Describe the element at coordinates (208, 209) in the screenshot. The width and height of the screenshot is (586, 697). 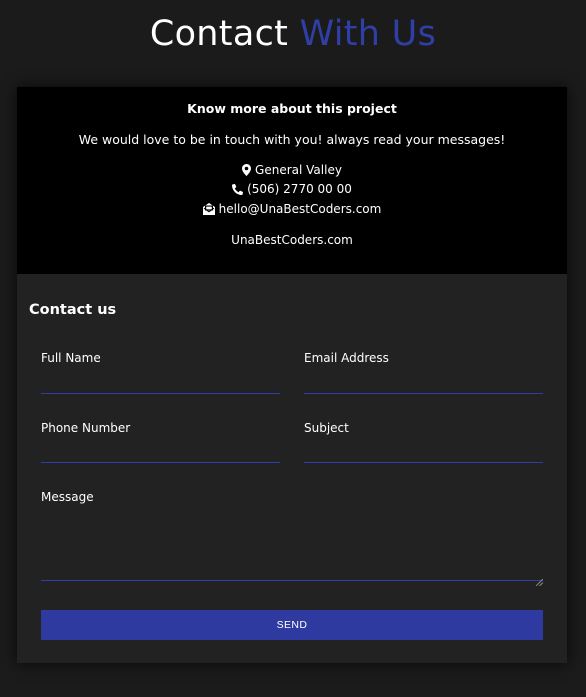
I see `envelope-open-icon` at that location.